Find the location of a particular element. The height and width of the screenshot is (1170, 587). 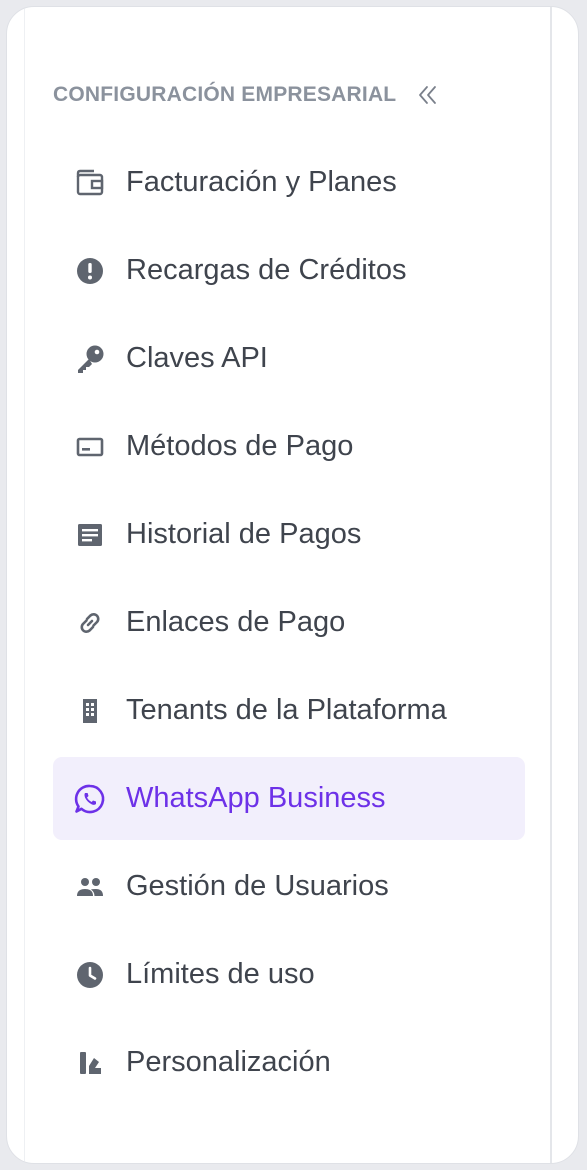

menu-item-label: Tenants de la Plataforma is located at coordinates (286, 710).